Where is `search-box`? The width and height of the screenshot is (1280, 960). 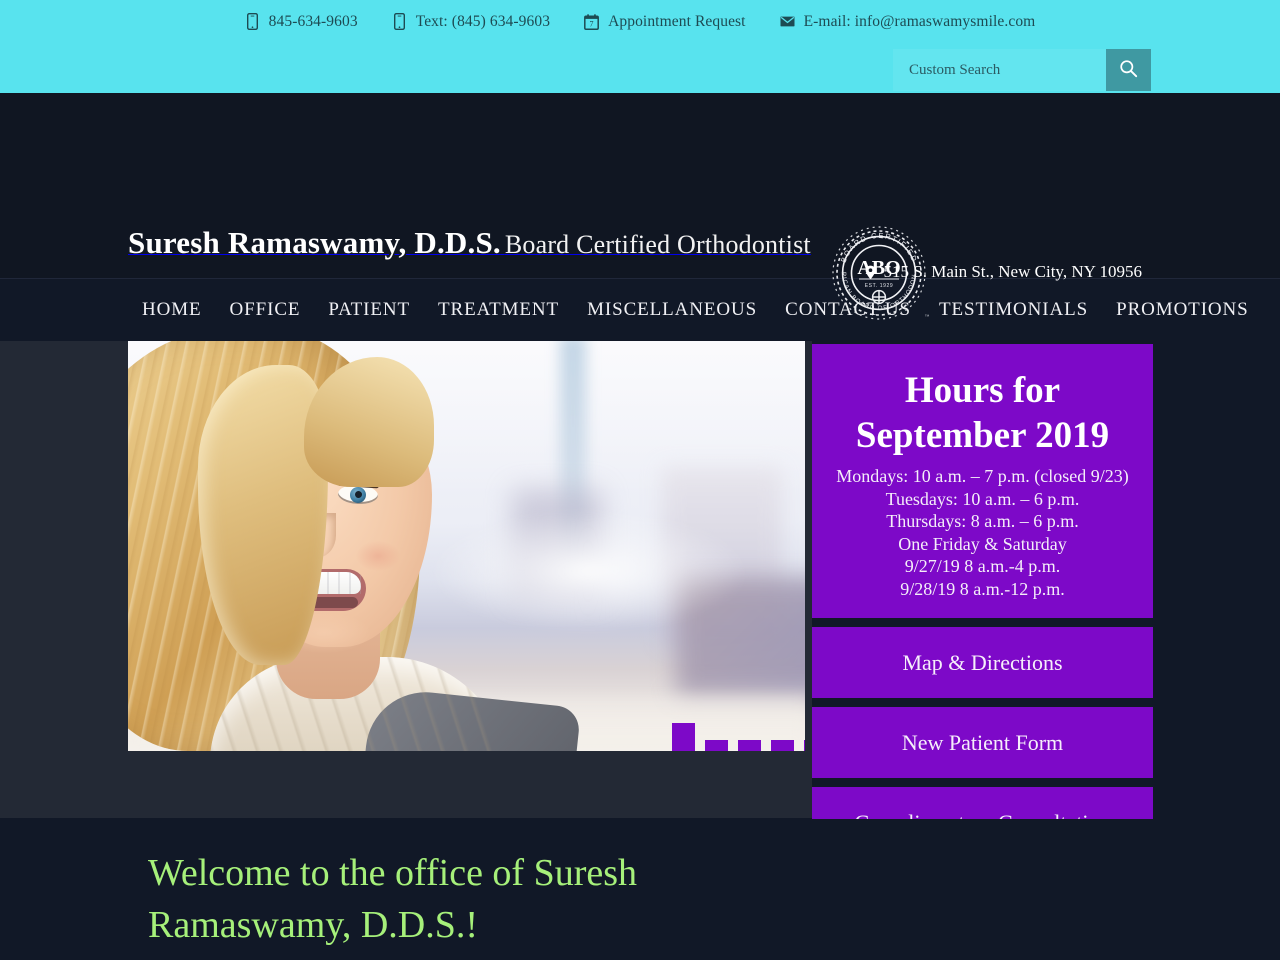 search-box is located at coordinates (1022, 70).